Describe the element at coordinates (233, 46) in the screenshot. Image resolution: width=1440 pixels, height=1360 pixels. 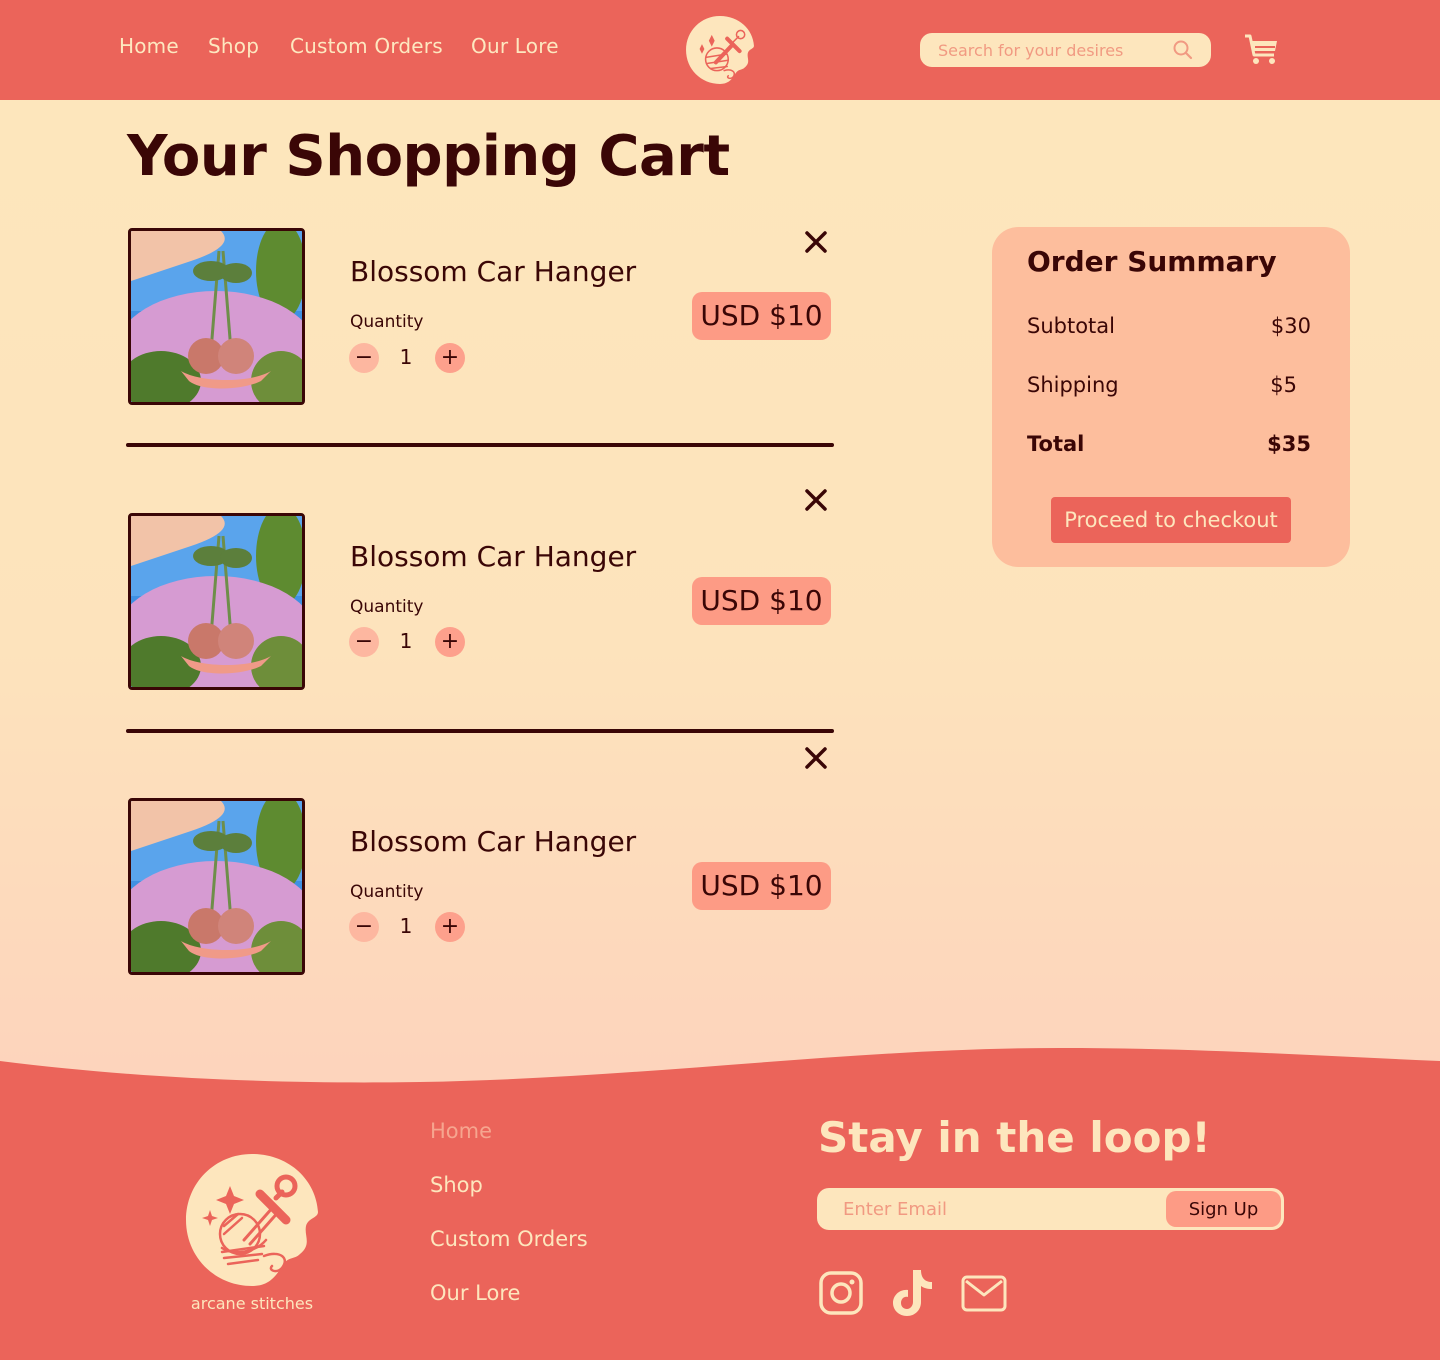
I see `nav-shop: Shop` at that location.